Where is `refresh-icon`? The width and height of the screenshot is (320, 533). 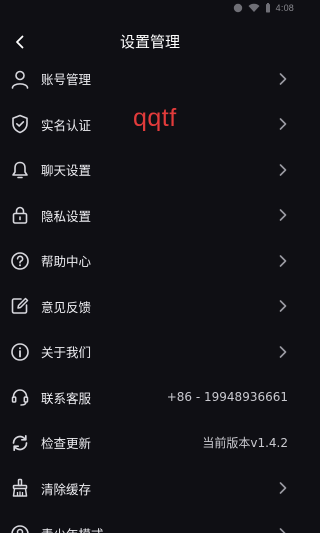 refresh-icon is located at coordinates (20, 443).